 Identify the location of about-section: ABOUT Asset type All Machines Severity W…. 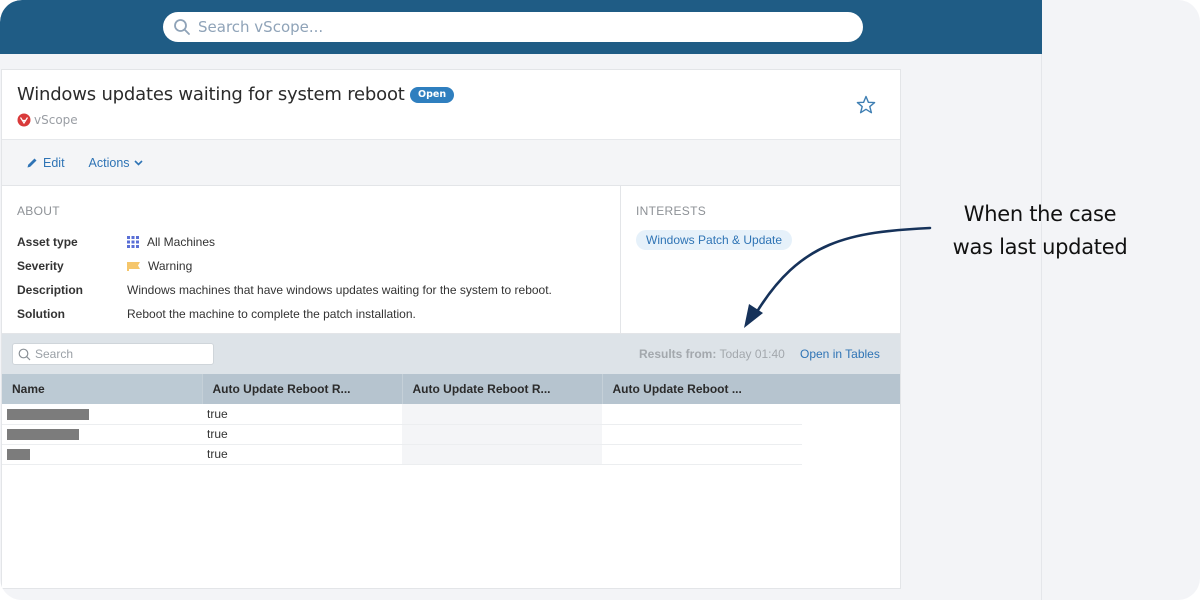
(311, 259).